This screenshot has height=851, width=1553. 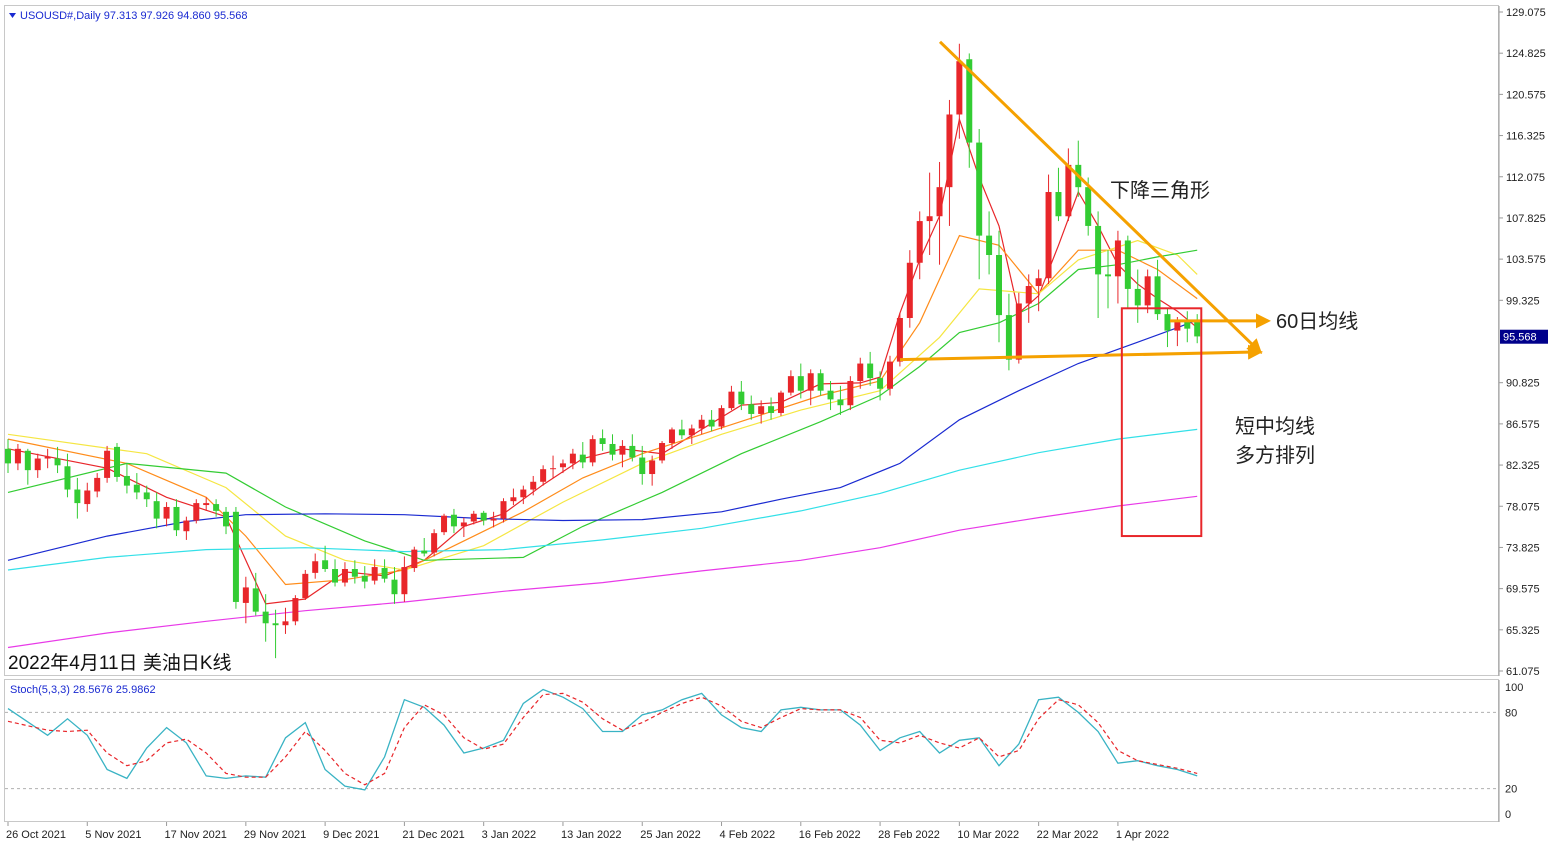 I want to click on price-tick-label: 120.575, so click(x=1526, y=95).